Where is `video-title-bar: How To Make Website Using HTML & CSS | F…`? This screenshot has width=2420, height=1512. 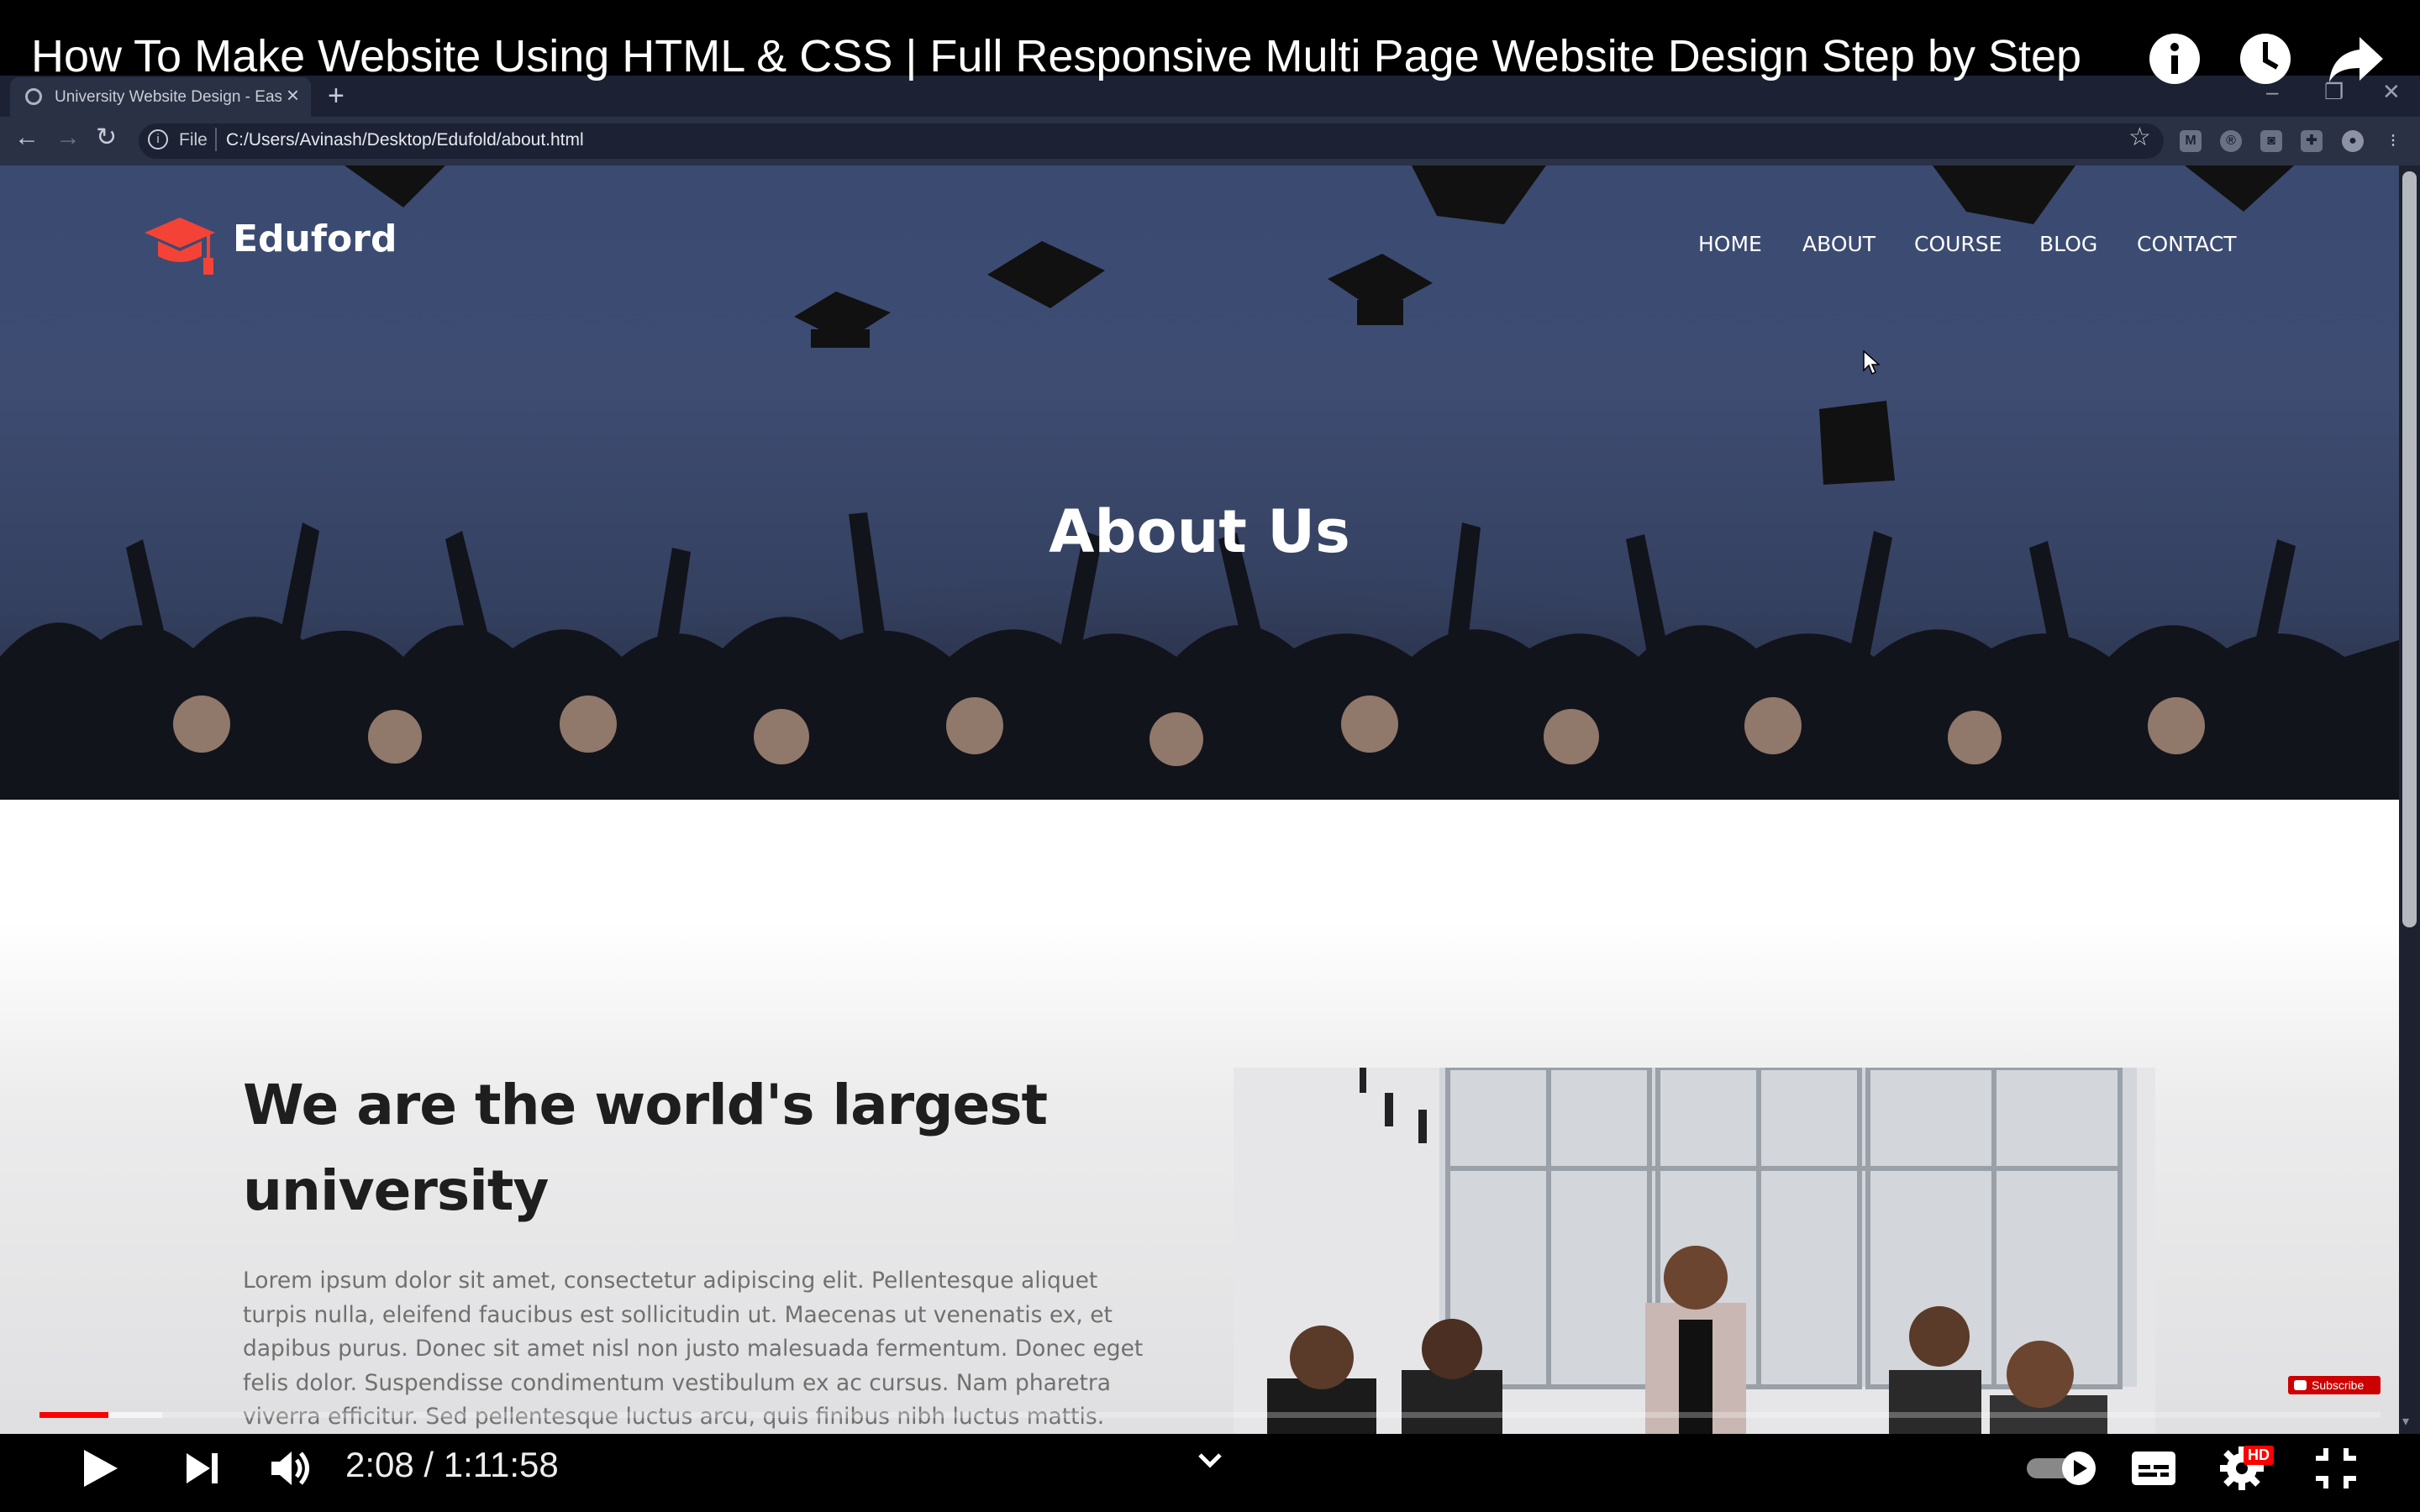
video-title-bar: How To Make Website Using HTML & CSS | F… is located at coordinates (1210, 42).